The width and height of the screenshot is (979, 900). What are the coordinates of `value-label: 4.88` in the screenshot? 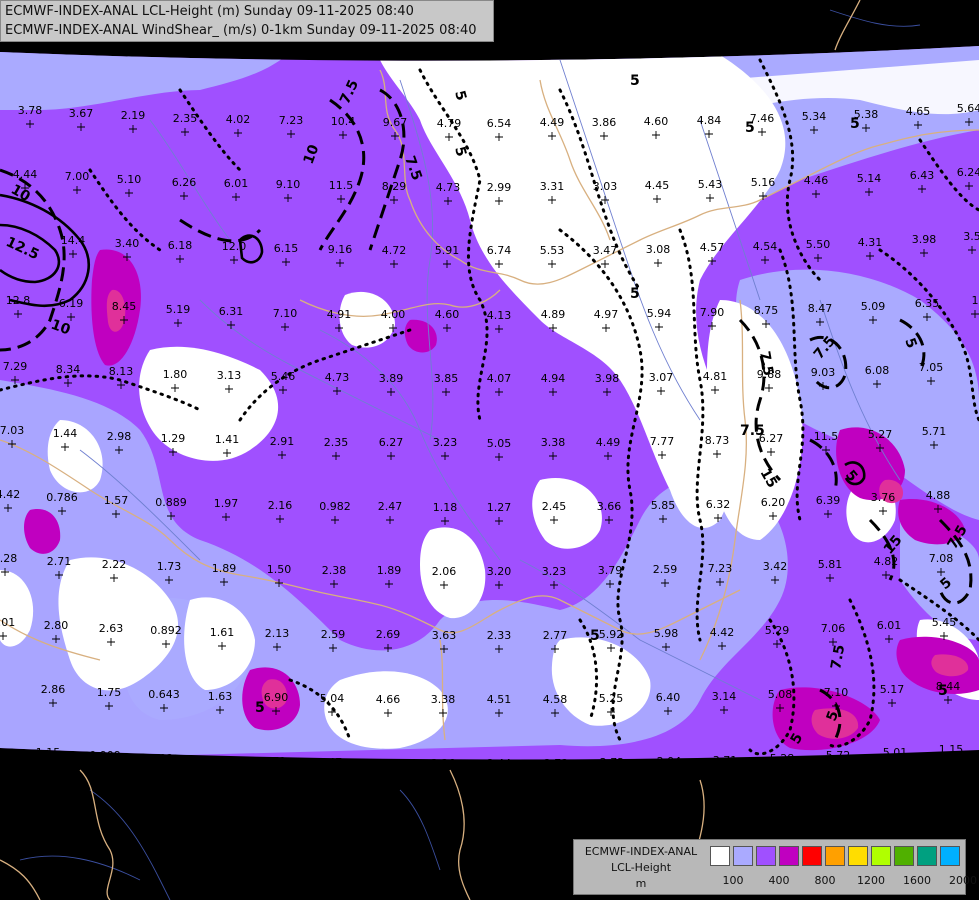 It's located at (938, 495).